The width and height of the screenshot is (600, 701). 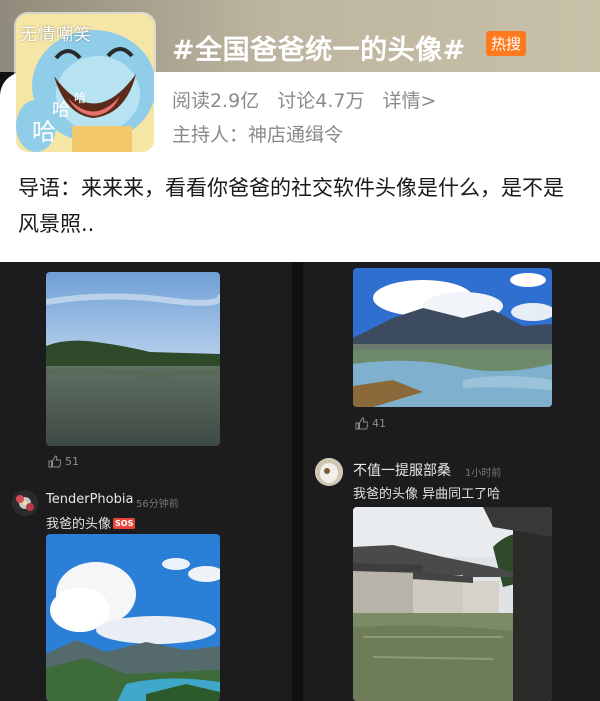 I want to click on comment-text-content: 我爸的头像, so click(x=79, y=524).